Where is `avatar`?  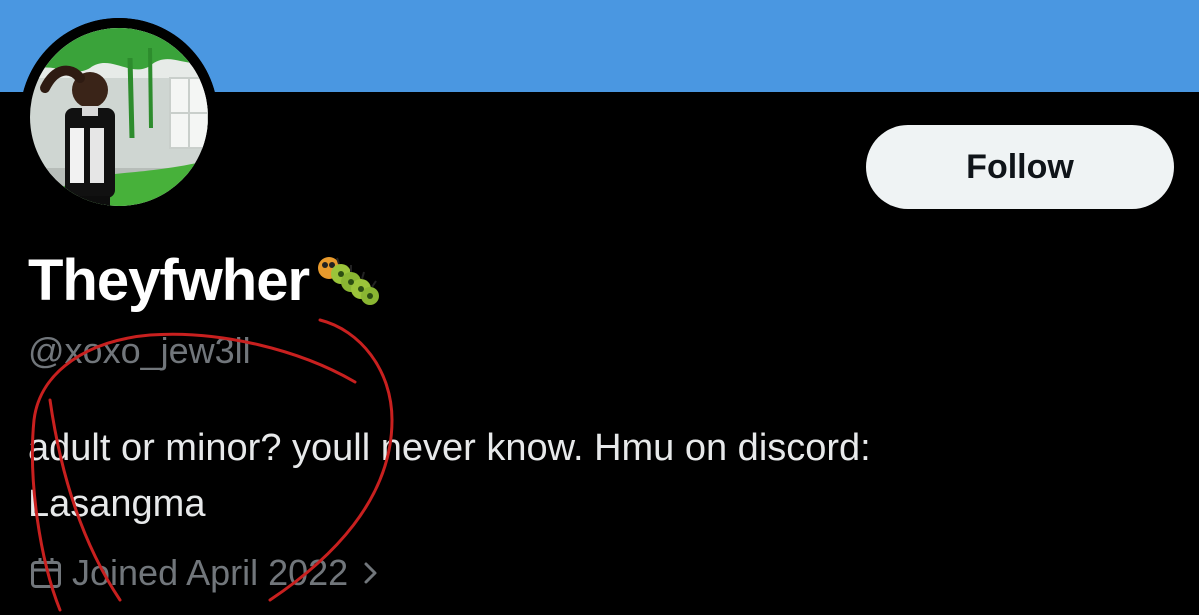 avatar is located at coordinates (119, 117).